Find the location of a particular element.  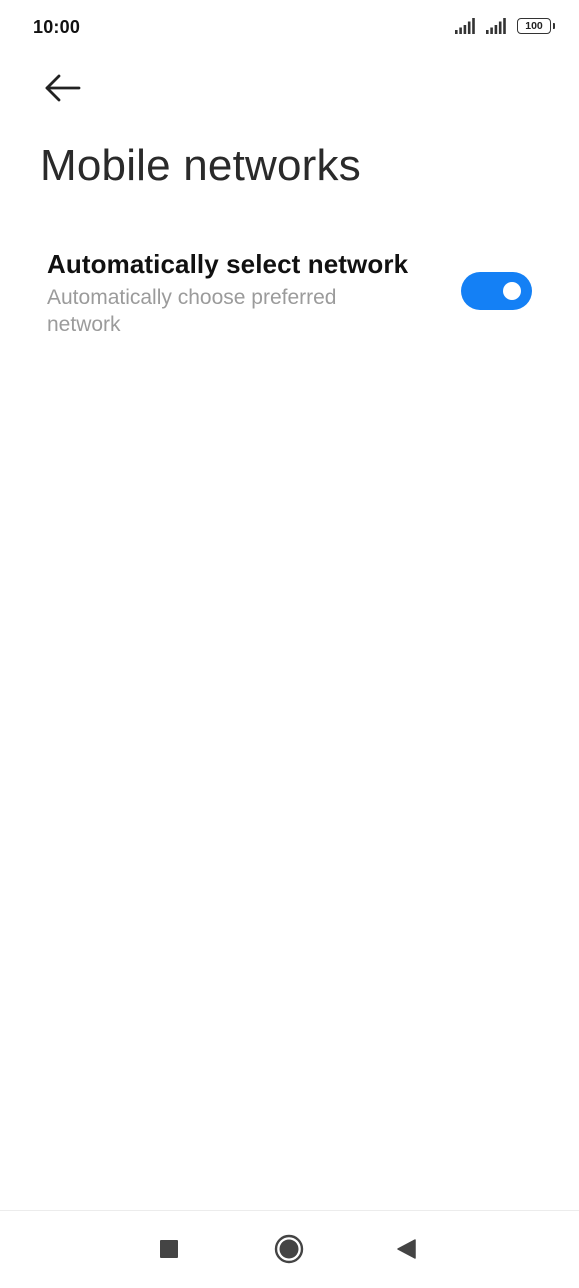

square-icon is located at coordinates (169, 1249).